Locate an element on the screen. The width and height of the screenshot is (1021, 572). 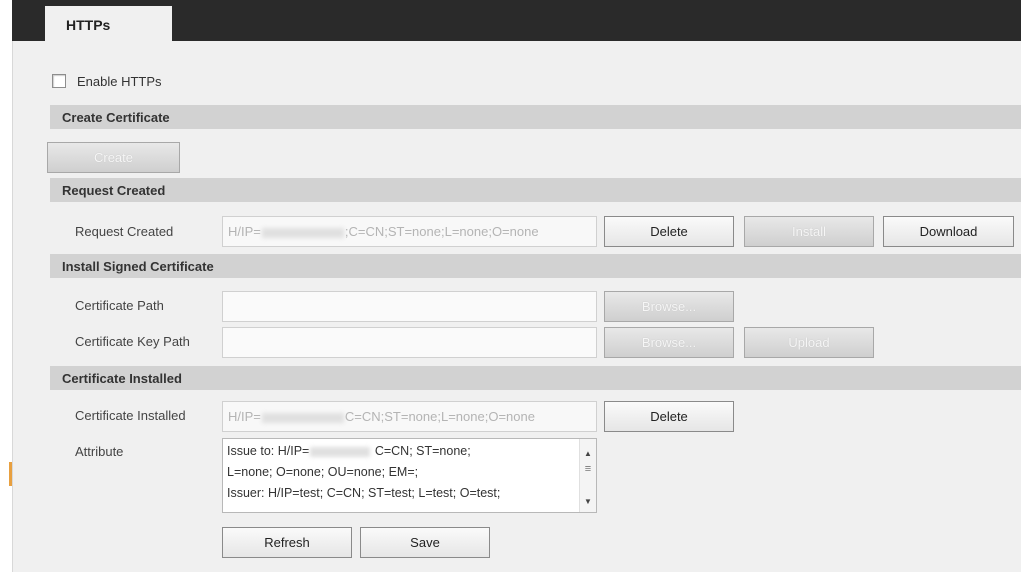
install-button: Install is located at coordinates (809, 231).